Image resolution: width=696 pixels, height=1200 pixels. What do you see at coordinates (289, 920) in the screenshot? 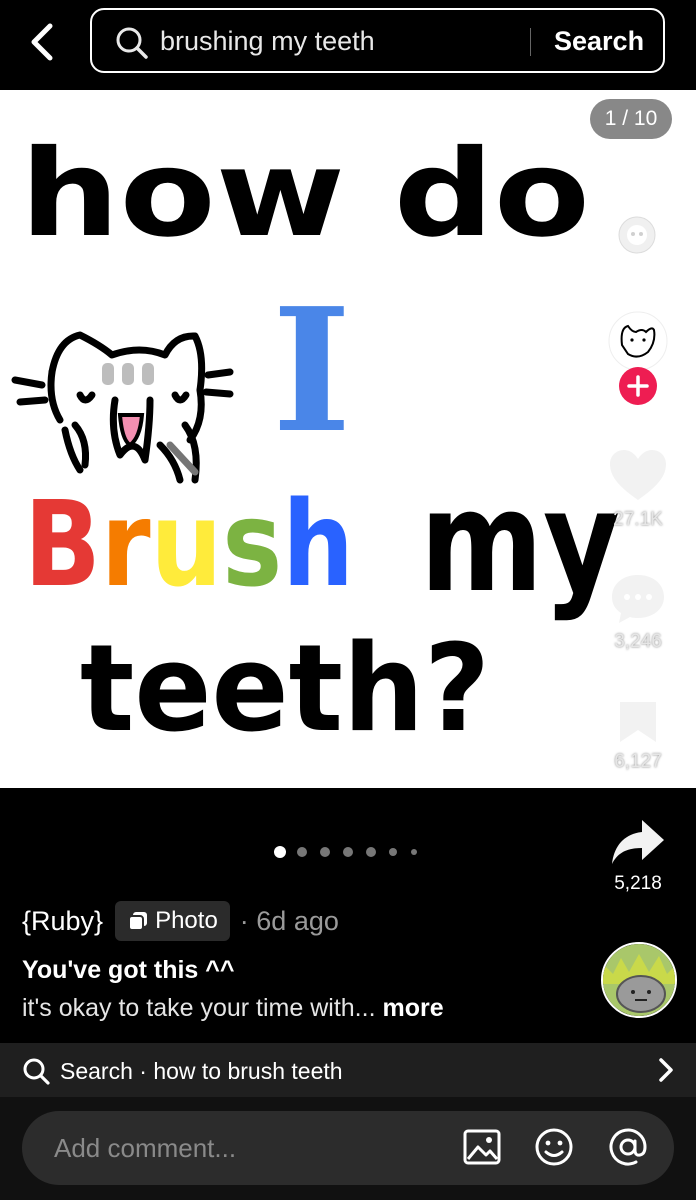
I see `post-time-ago: · 6d ago` at bounding box center [289, 920].